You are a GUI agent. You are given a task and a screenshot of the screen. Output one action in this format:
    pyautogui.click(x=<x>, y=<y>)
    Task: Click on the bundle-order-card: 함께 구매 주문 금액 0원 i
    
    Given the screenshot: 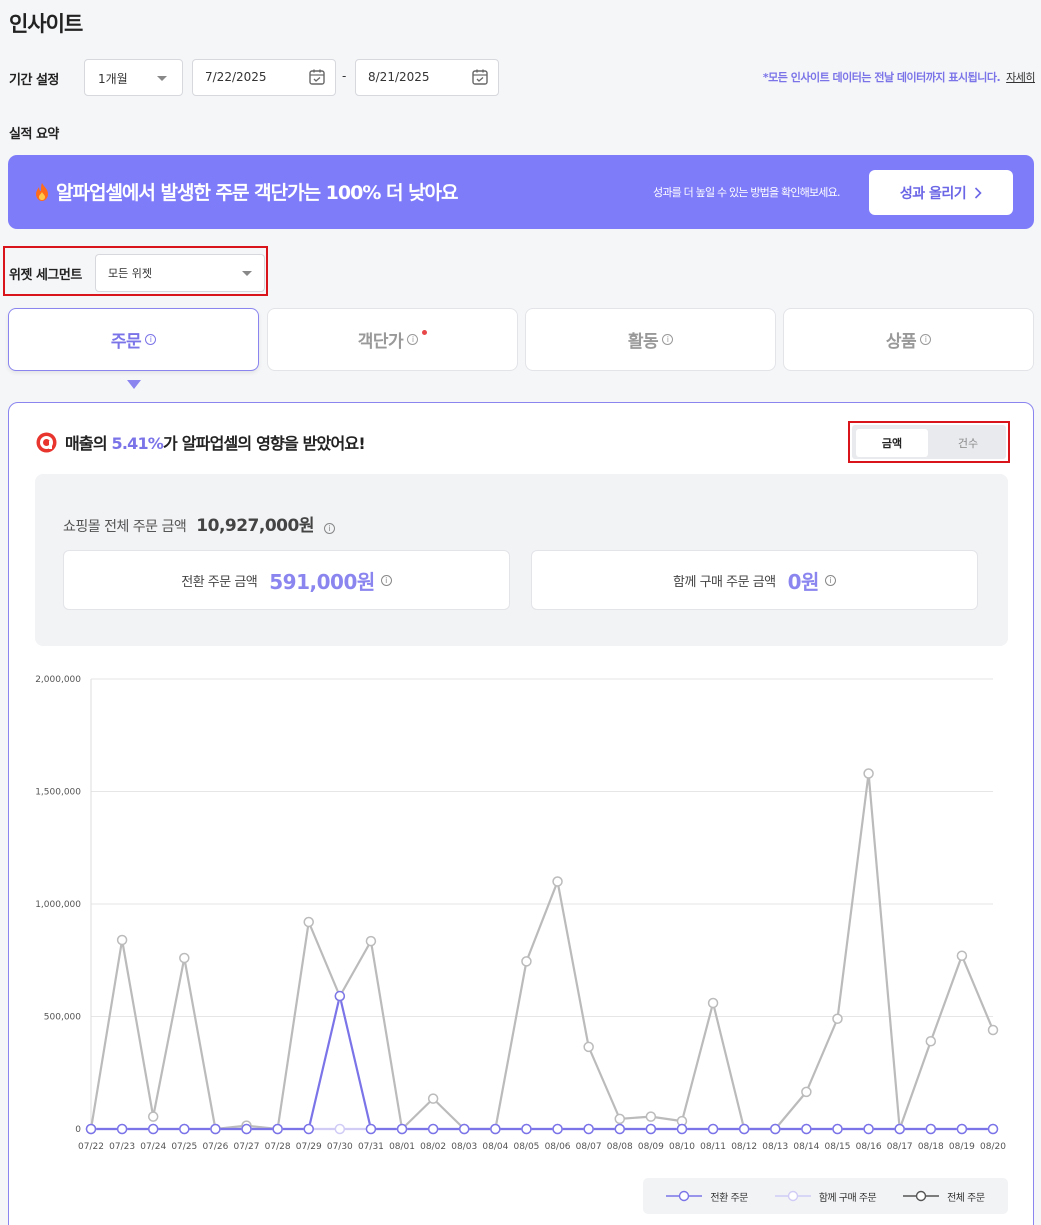 What is the action you would take?
    pyautogui.click(x=754, y=580)
    